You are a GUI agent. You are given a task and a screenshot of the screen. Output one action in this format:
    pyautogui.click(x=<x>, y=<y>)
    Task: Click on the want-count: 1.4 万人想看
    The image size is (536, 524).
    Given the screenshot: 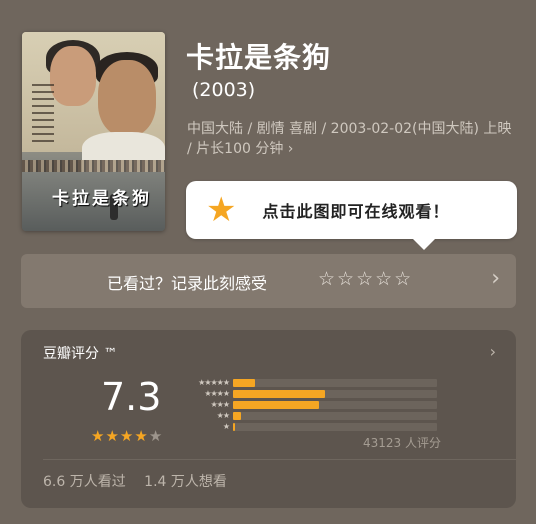 What is the action you would take?
    pyautogui.click(x=185, y=482)
    